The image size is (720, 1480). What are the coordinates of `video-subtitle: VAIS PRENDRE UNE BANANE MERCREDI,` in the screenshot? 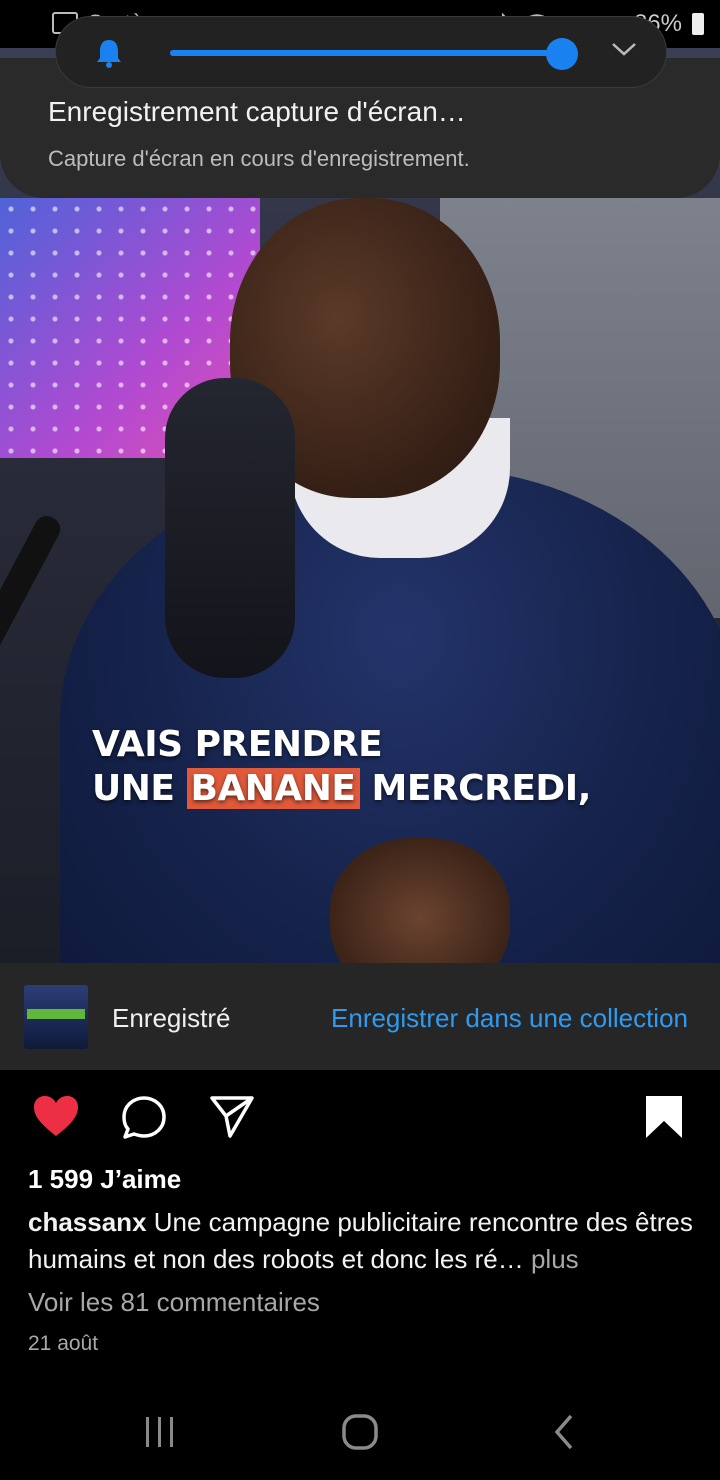 It's located at (341, 767).